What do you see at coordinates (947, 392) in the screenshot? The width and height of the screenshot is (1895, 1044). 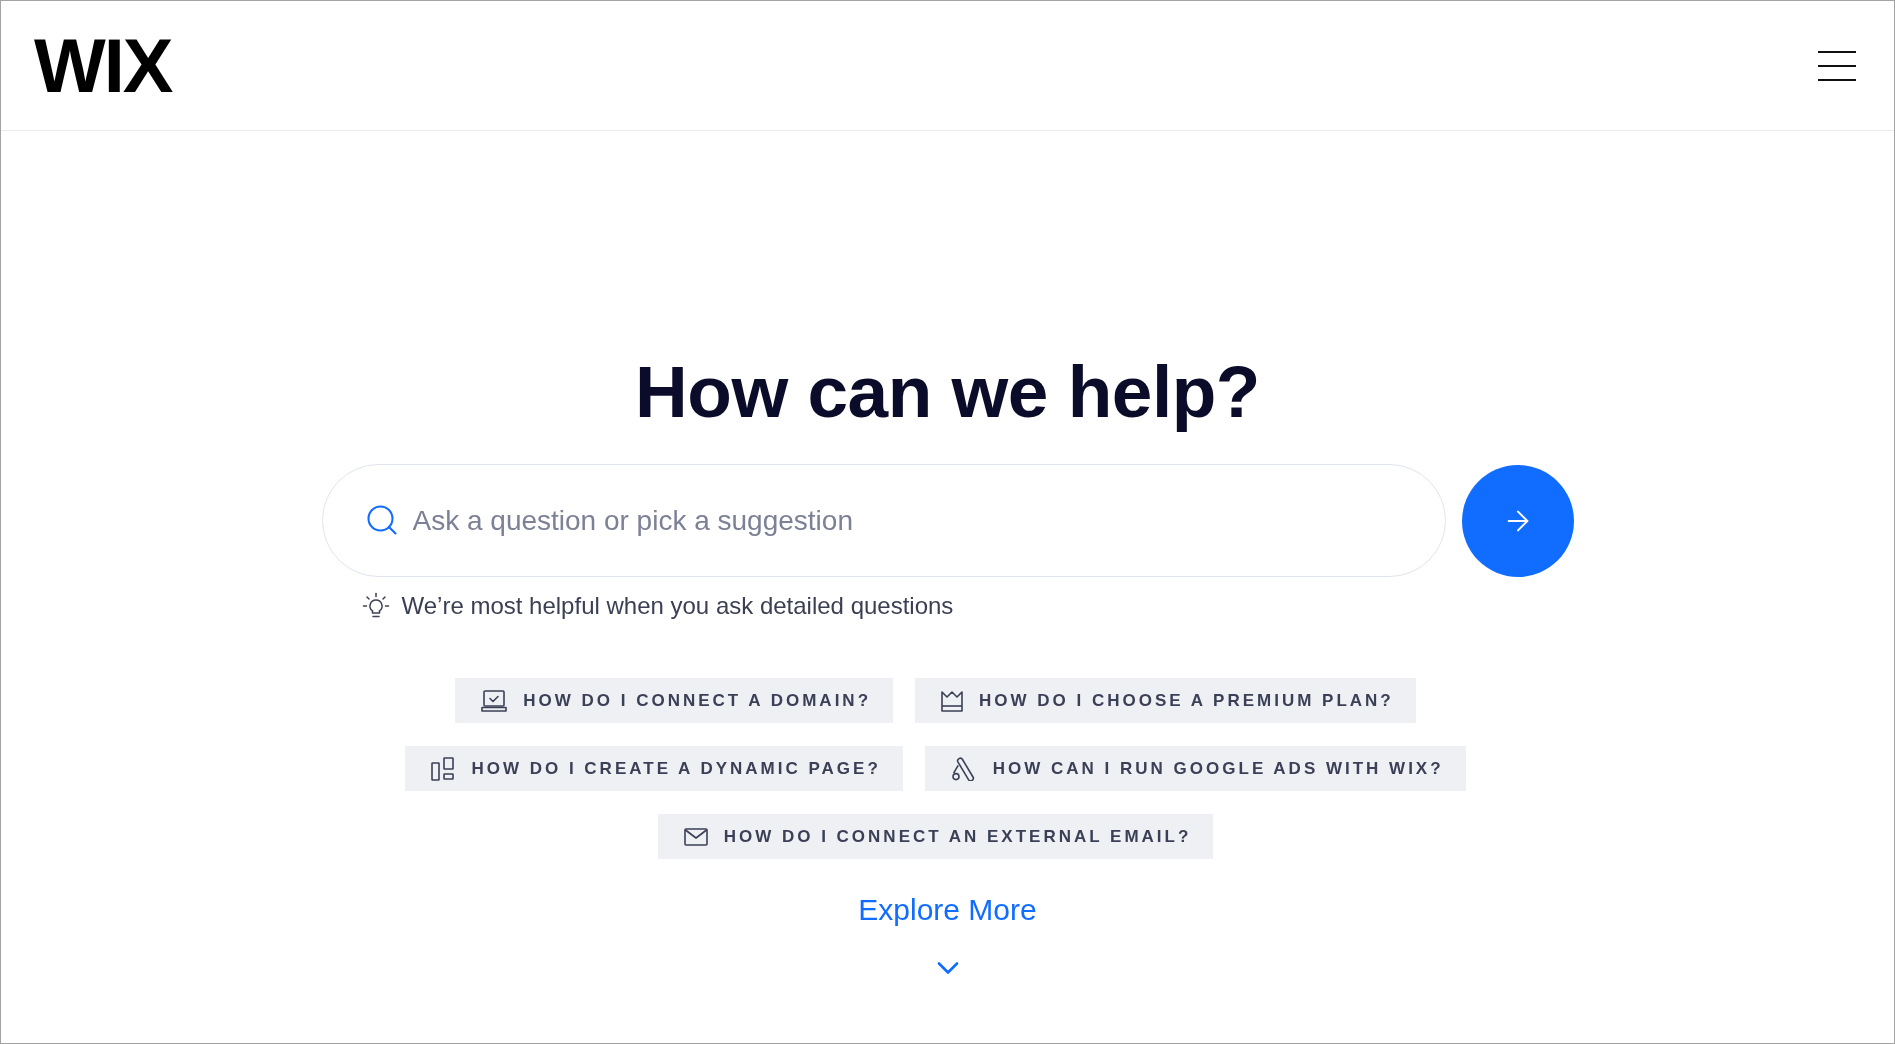 I see `page-title: How can we help?` at bounding box center [947, 392].